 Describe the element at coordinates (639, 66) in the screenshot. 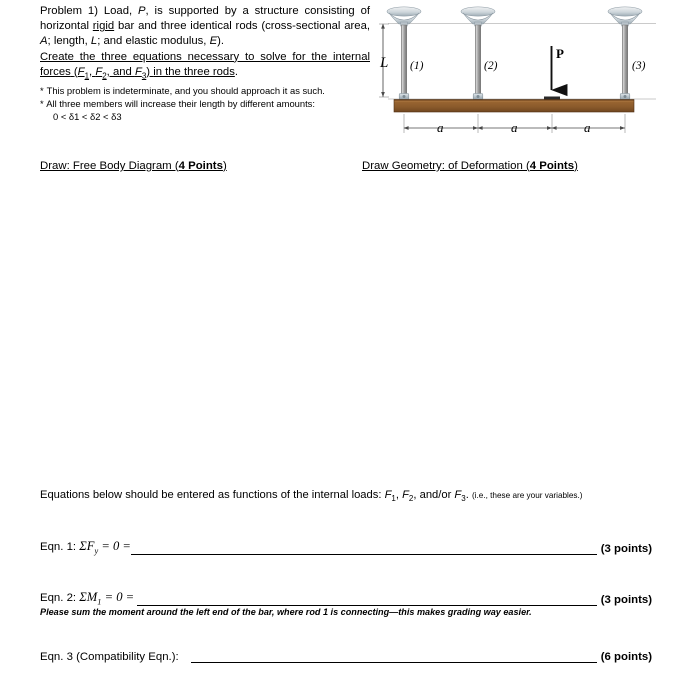

I see `figure-label-rod-3: (3)` at that location.